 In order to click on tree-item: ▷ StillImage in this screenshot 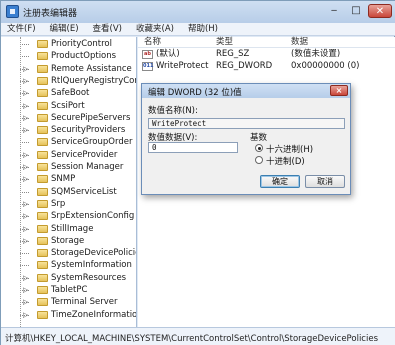, I will do `click(68, 229)`.